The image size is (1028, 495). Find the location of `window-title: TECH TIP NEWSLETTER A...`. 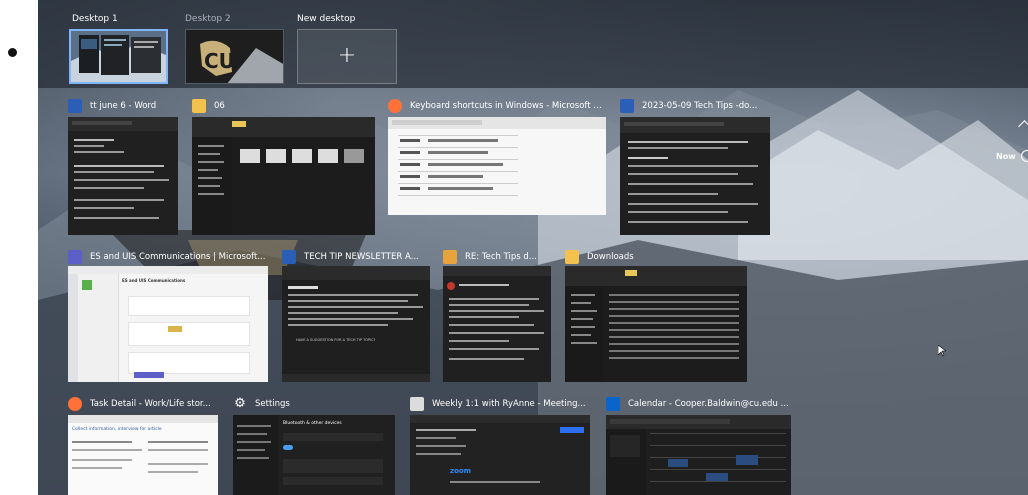

window-title: TECH TIP NEWSLETTER A... is located at coordinates (361, 257).